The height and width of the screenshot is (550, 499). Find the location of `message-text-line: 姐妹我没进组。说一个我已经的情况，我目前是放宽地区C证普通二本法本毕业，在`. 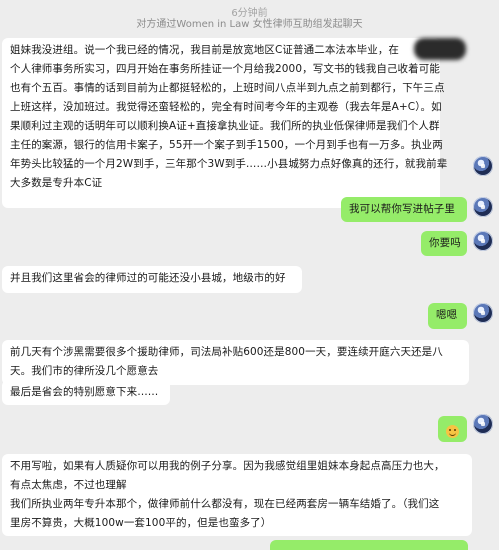

message-text-line: 姐妹我没进组。说一个我已经的情况，我目前是放宽地区C证普通二本法本毕业，在 is located at coordinates (205, 50).